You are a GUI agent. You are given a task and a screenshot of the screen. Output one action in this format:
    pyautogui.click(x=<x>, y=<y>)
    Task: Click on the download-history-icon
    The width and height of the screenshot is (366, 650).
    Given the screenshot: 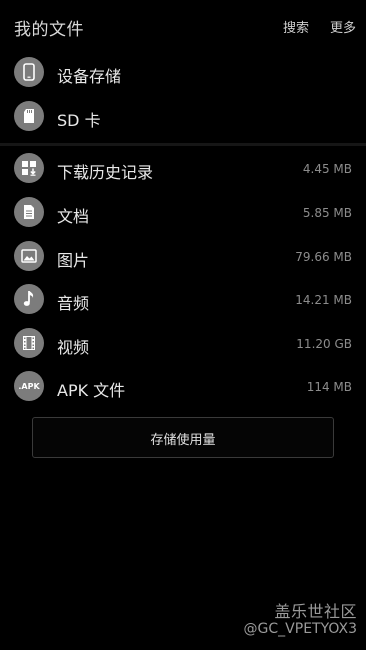 What is the action you would take?
    pyautogui.click(x=29, y=168)
    